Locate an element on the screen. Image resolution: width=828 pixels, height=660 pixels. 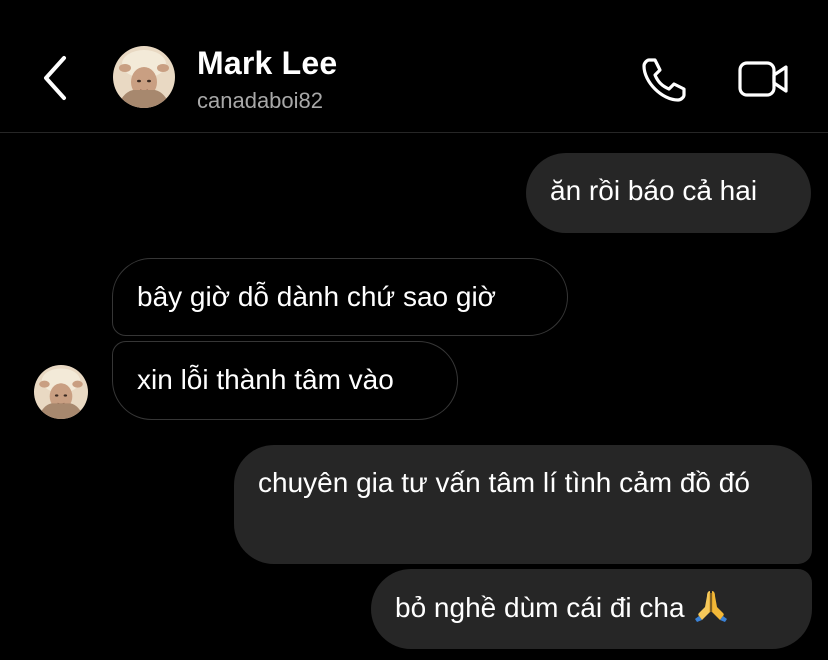
phone-icon is located at coordinates (664, 80).